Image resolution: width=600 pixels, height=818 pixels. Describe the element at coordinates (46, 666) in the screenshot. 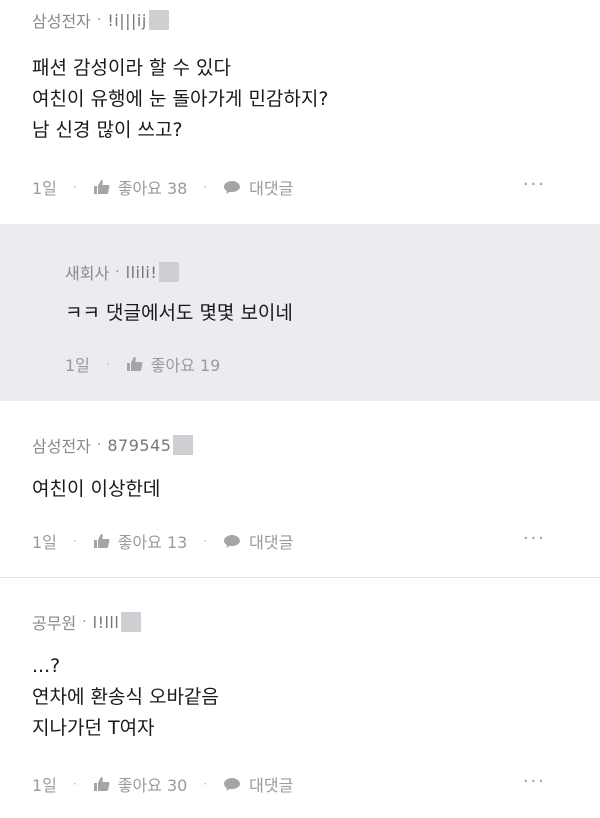

I see `comment-line: ...?` at that location.